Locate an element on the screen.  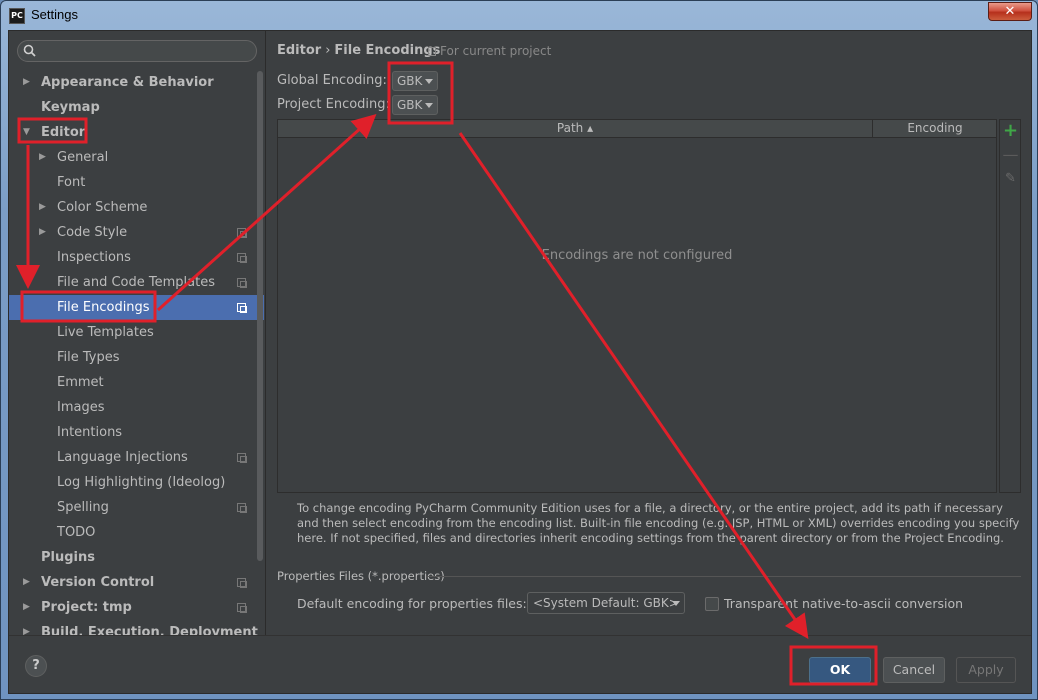
column-header-path: Path ▴ is located at coordinates (575, 129).